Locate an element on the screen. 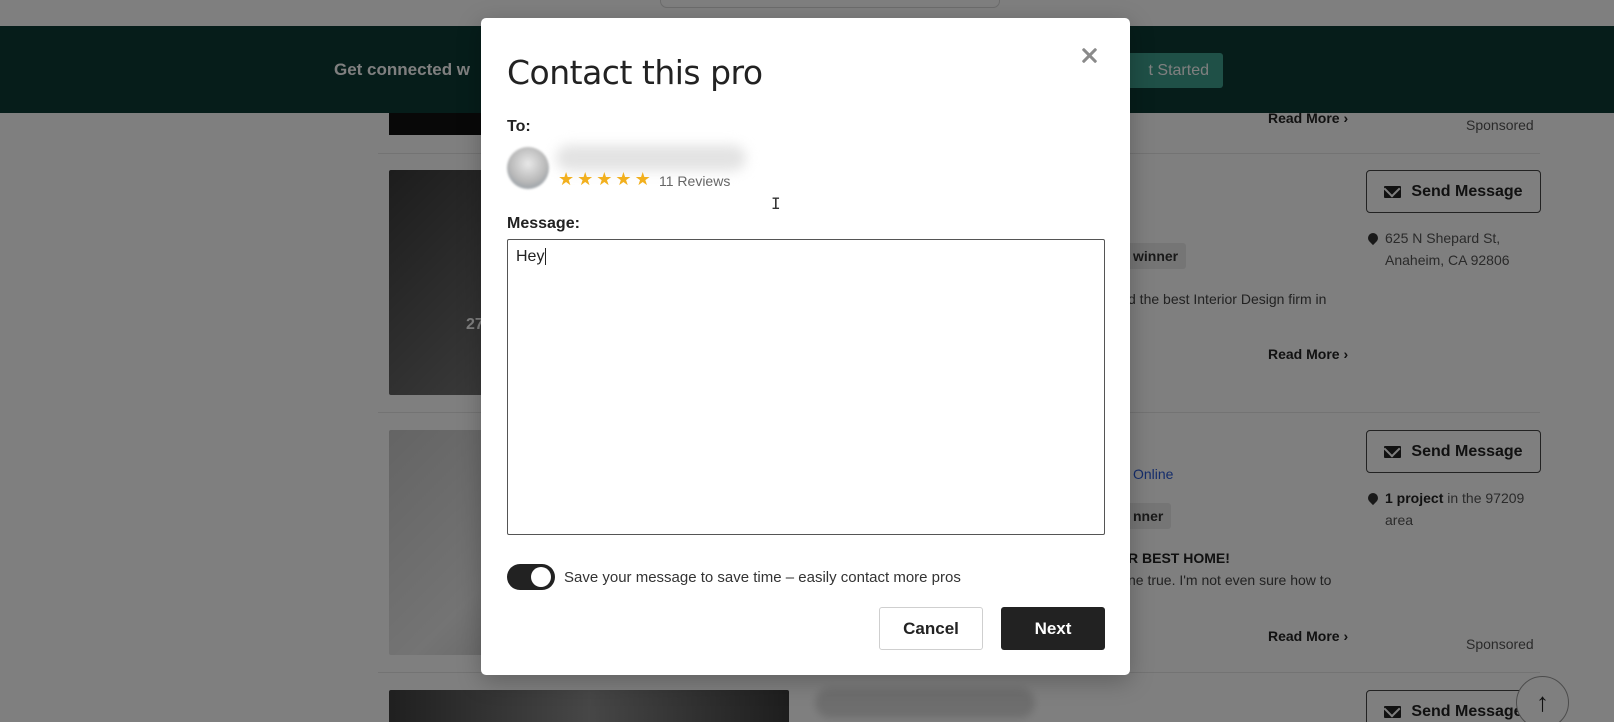  rating-stars: ★ ★ ★ ★ ★ is located at coordinates (604, 179).